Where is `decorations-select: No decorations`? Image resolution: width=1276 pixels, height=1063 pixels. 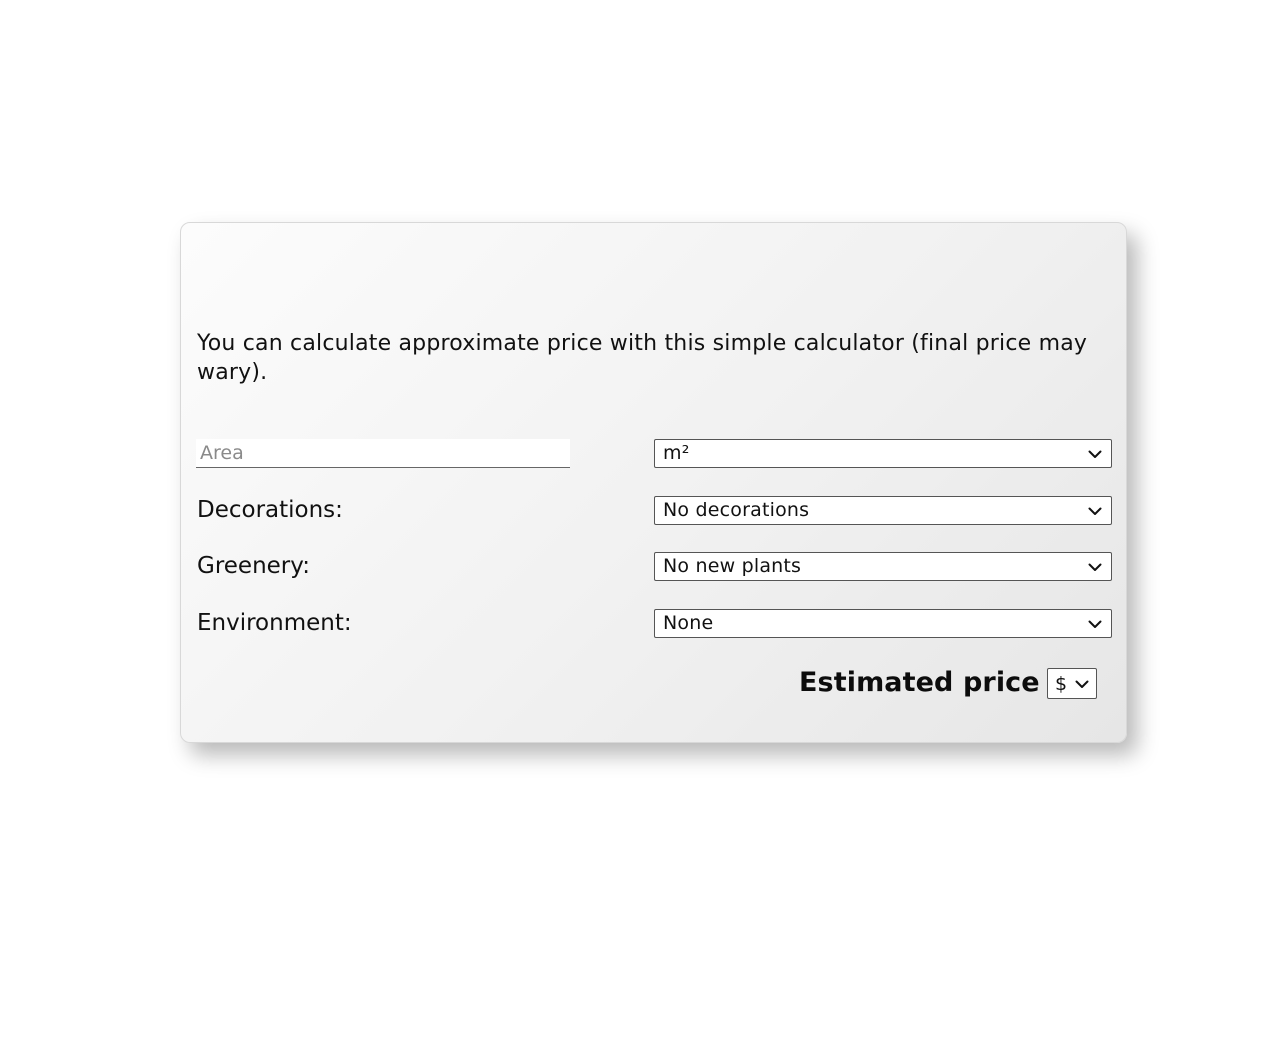 decorations-select: No decorations is located at coordinates (883, 510).